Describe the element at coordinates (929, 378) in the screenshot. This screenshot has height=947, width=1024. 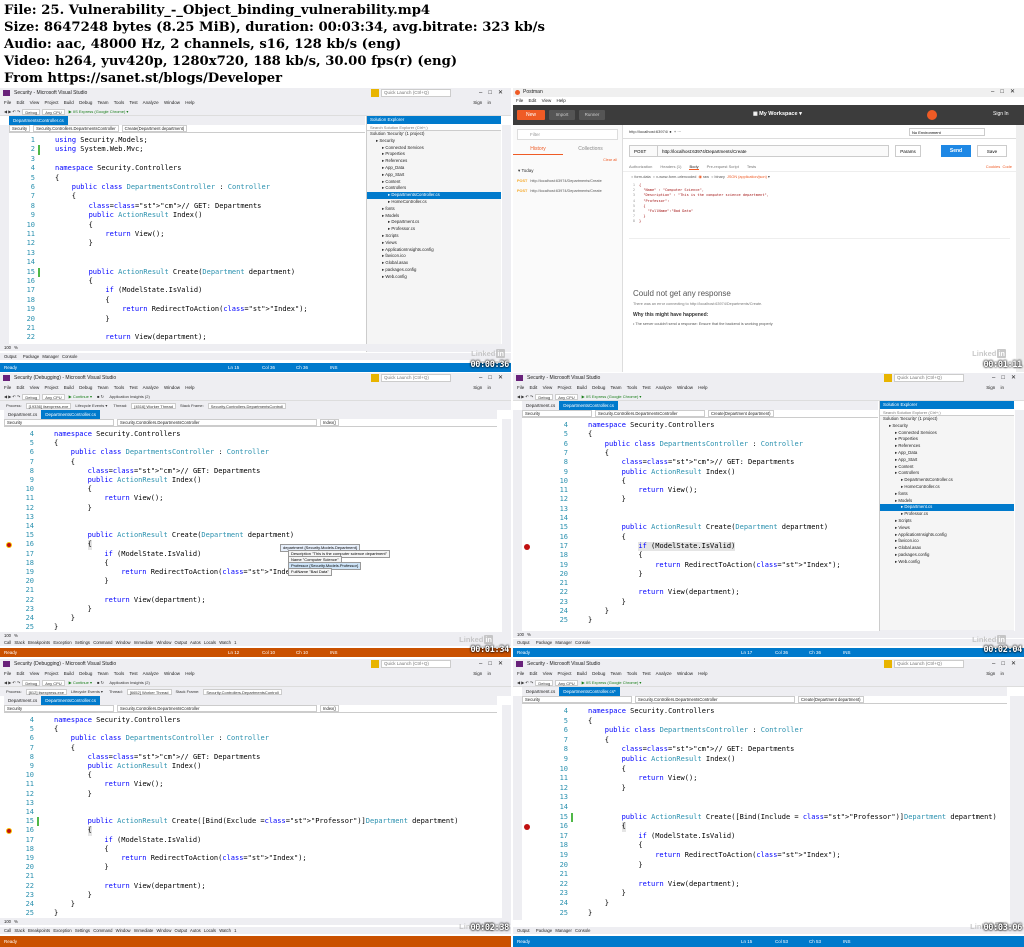
I see `quick-launch-input: Quick Launch (Ctrl+Q)` at that location.